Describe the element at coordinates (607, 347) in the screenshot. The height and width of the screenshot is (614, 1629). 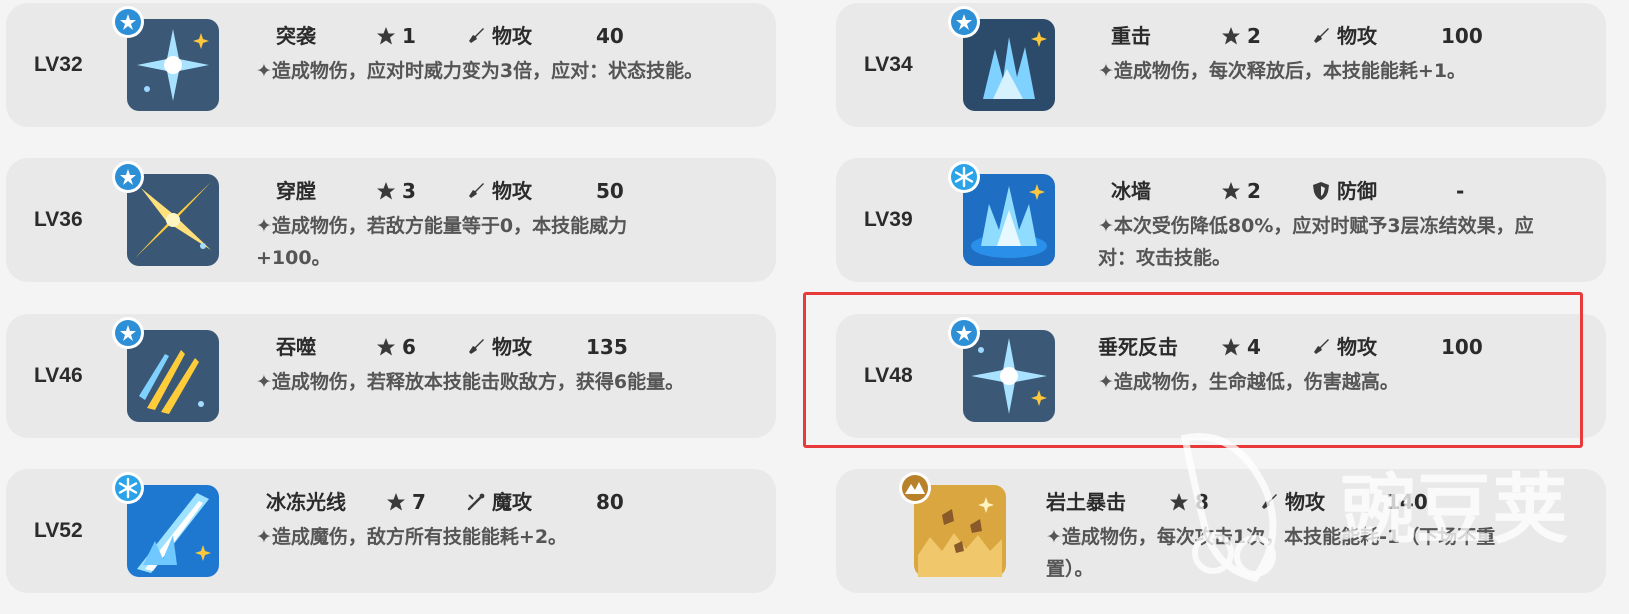
I see `skill-power: 135` at that location.